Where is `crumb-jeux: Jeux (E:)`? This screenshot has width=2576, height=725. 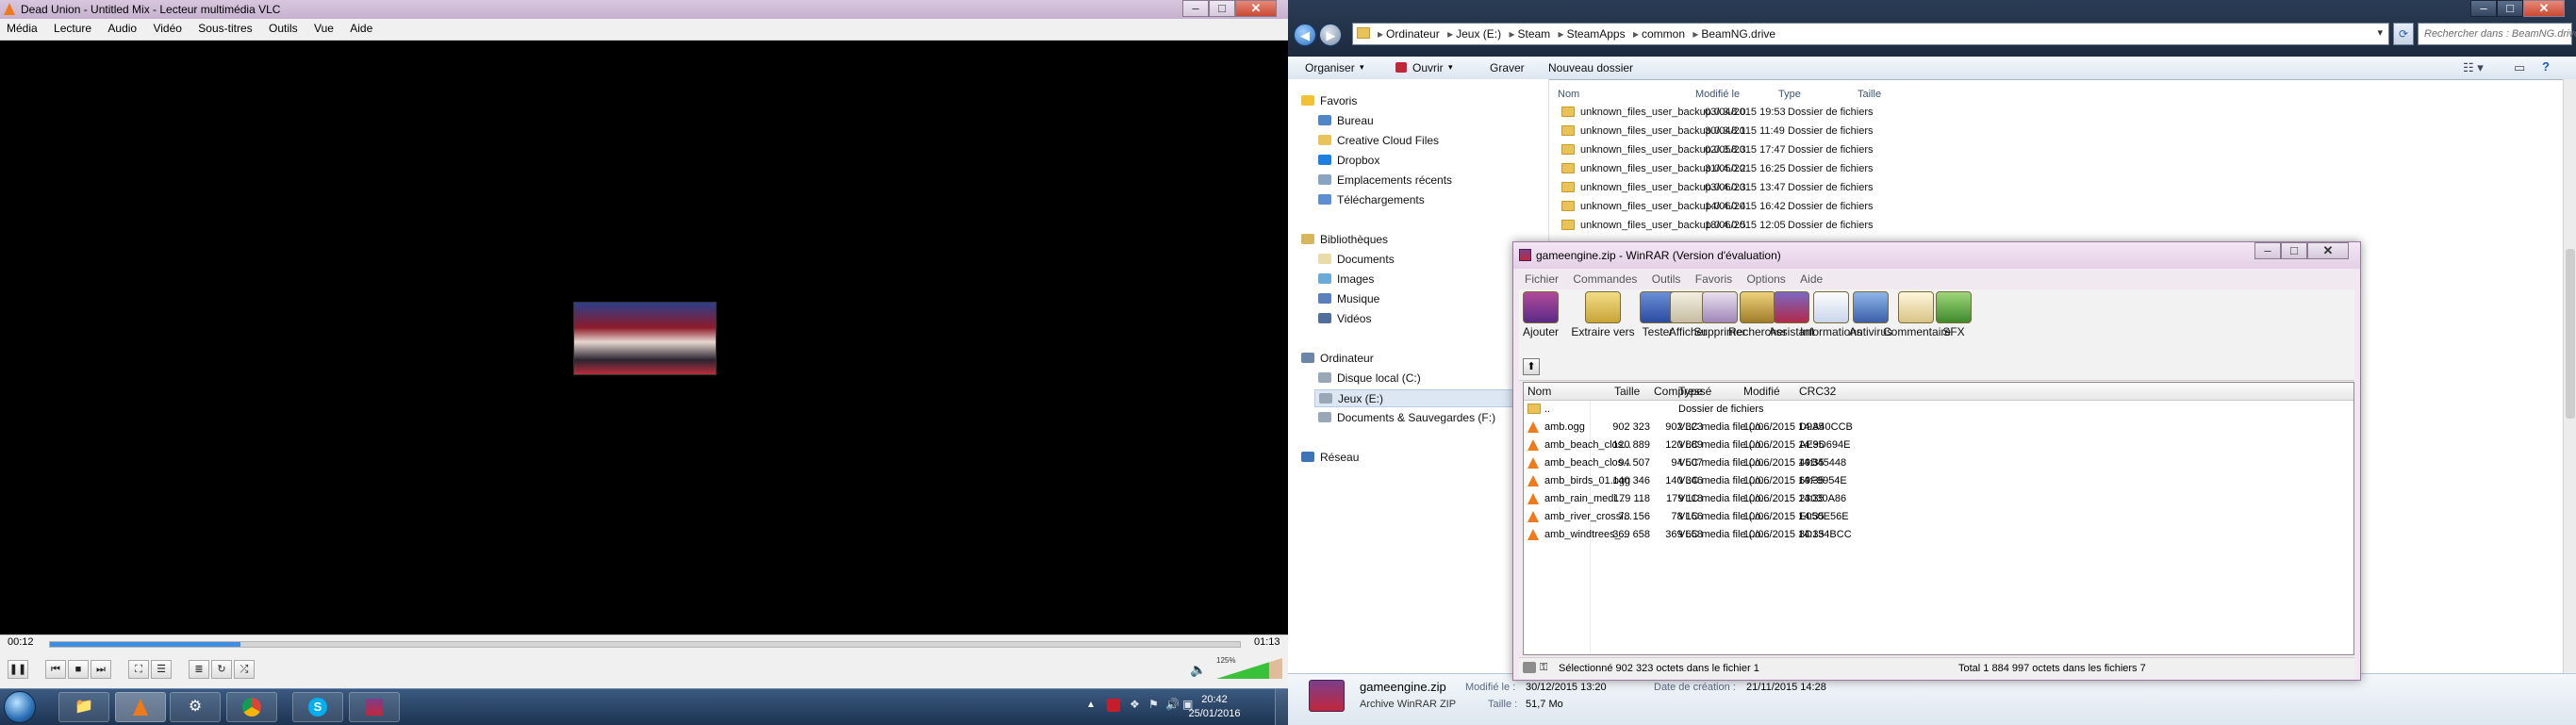
crumb-jeux: Jeux (E:) is located at coordinates (1478, 34).